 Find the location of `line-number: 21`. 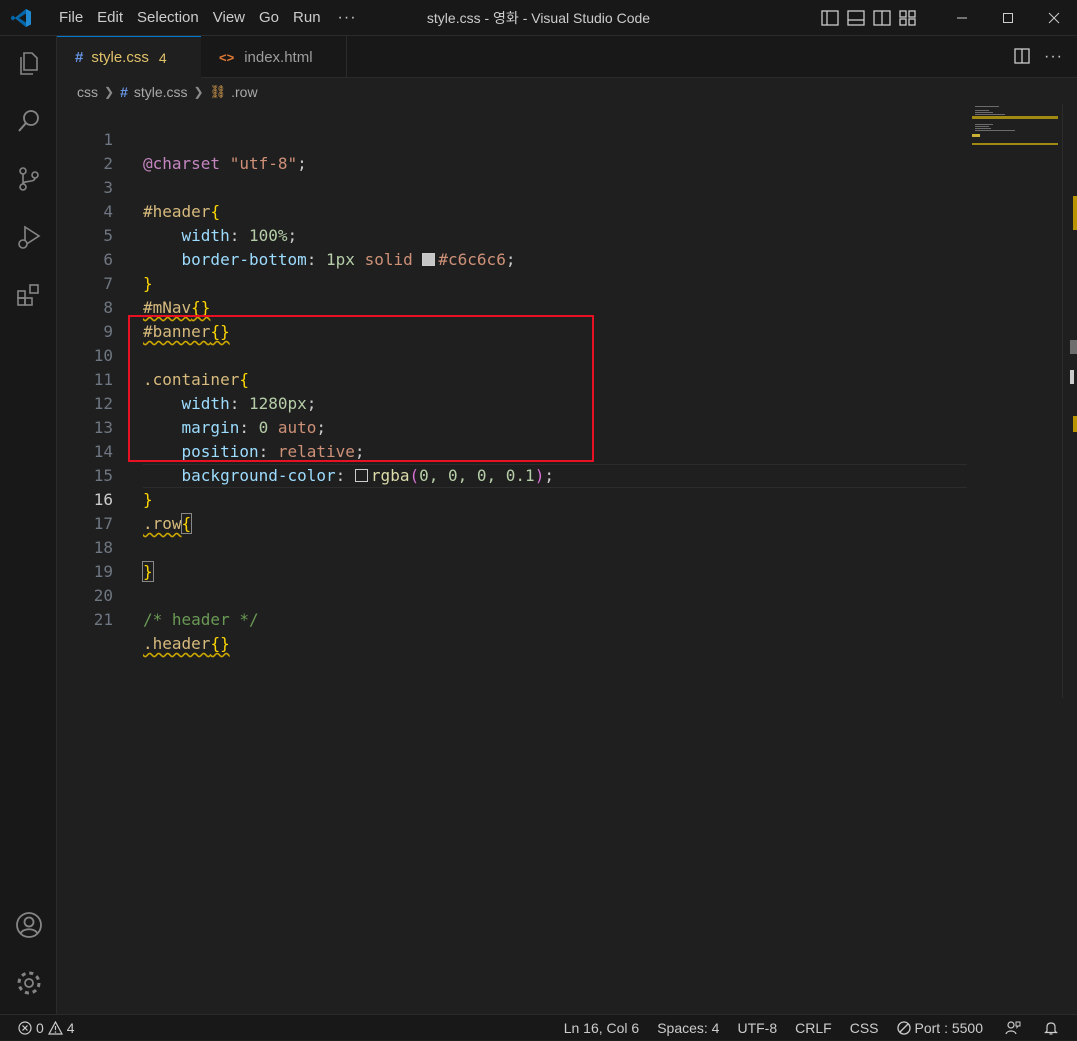

line-number: 21 is located at coordinates (103, 619).